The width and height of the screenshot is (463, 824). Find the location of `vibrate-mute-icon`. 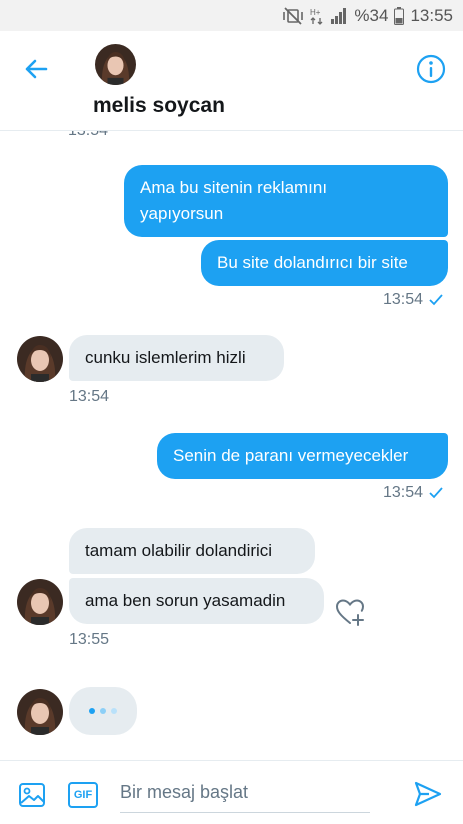

vibrate-mute-icon is located at coordinates (293, 16).